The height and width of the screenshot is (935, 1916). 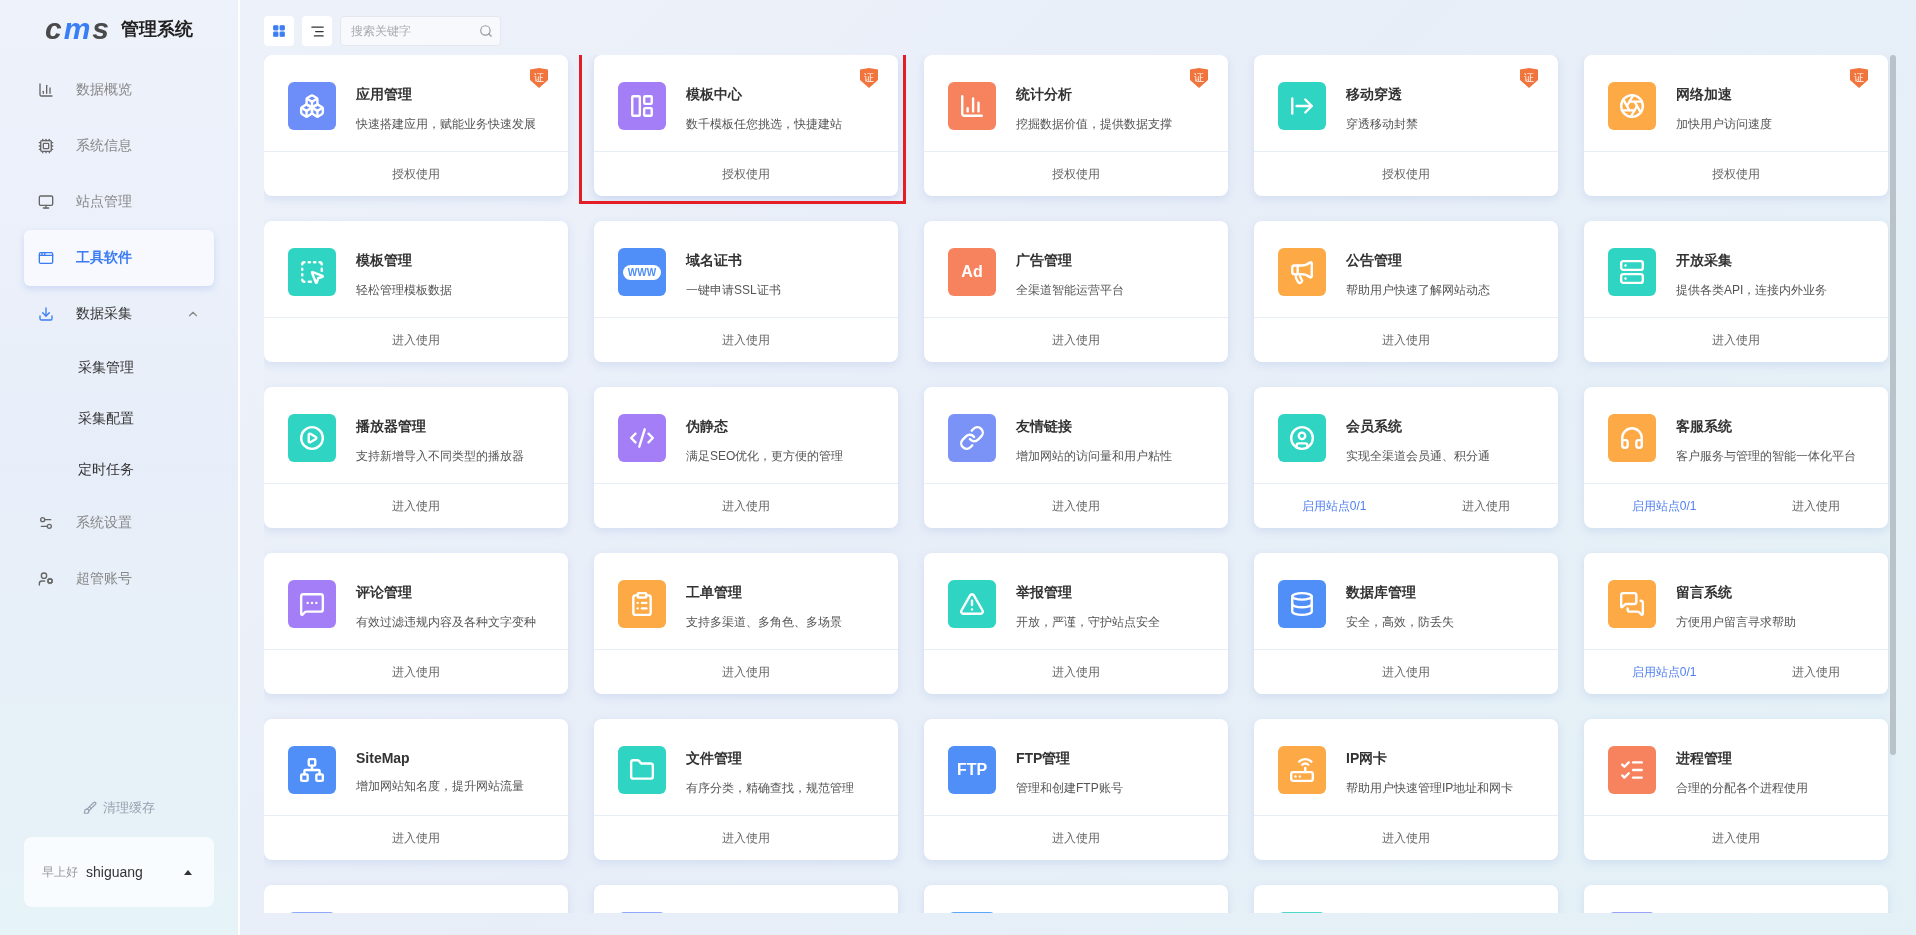 What do you see at coordinates (1044, 427) in the screenshot?
I see `card-title: 友情链接` at bounding box center [1044, 427].